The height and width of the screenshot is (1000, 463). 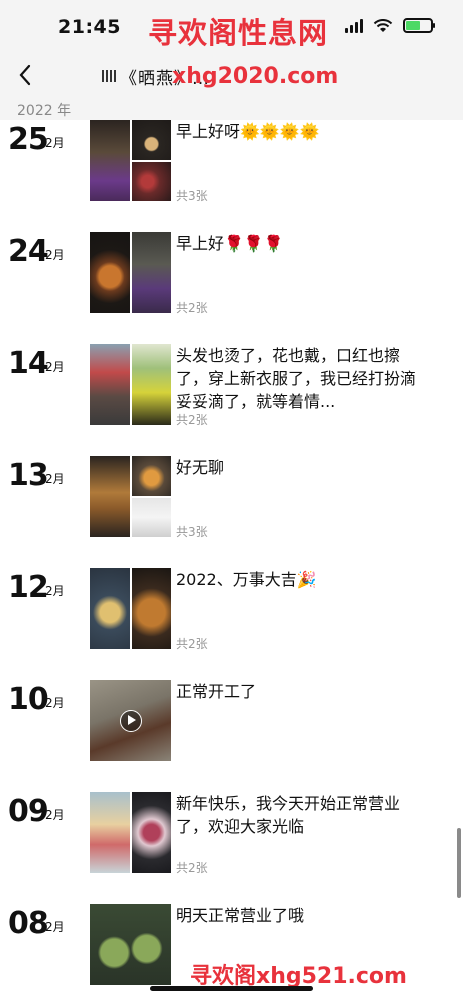 I want to click on entry-day: 24, so click(x=28, y=251).